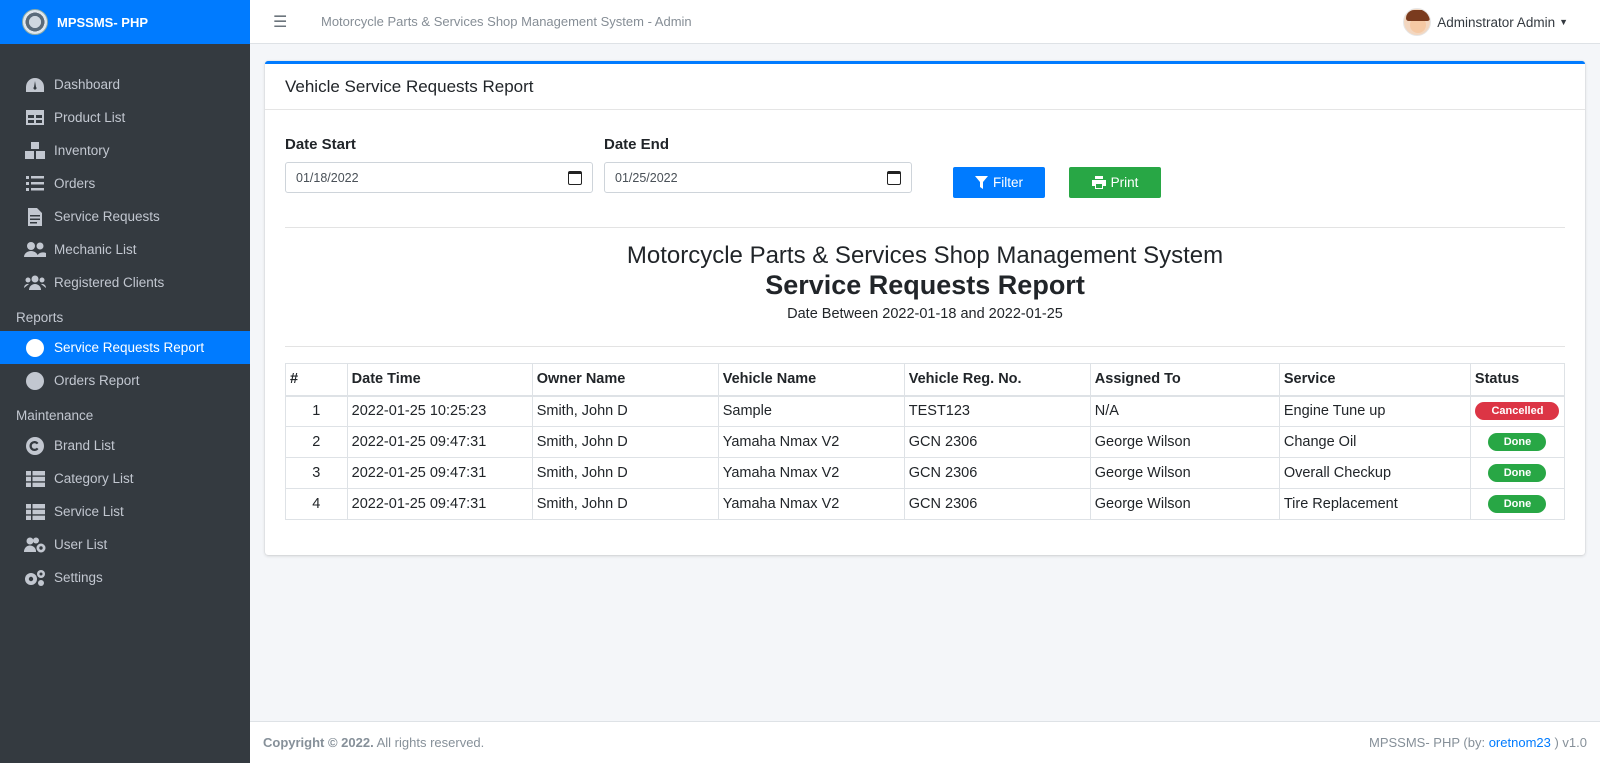  Describe the element at coordinates (1098, 182) in the screenshot. I see `print-icon` at that location.